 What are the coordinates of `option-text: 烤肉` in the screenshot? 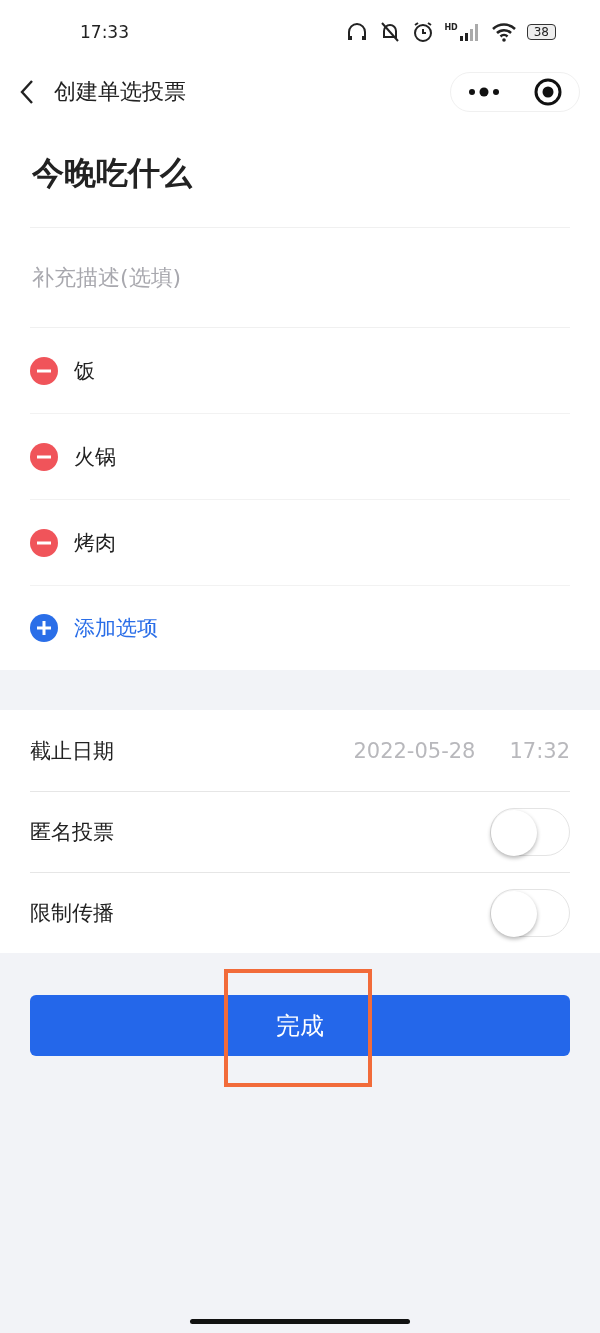 It's located at (95, 542).